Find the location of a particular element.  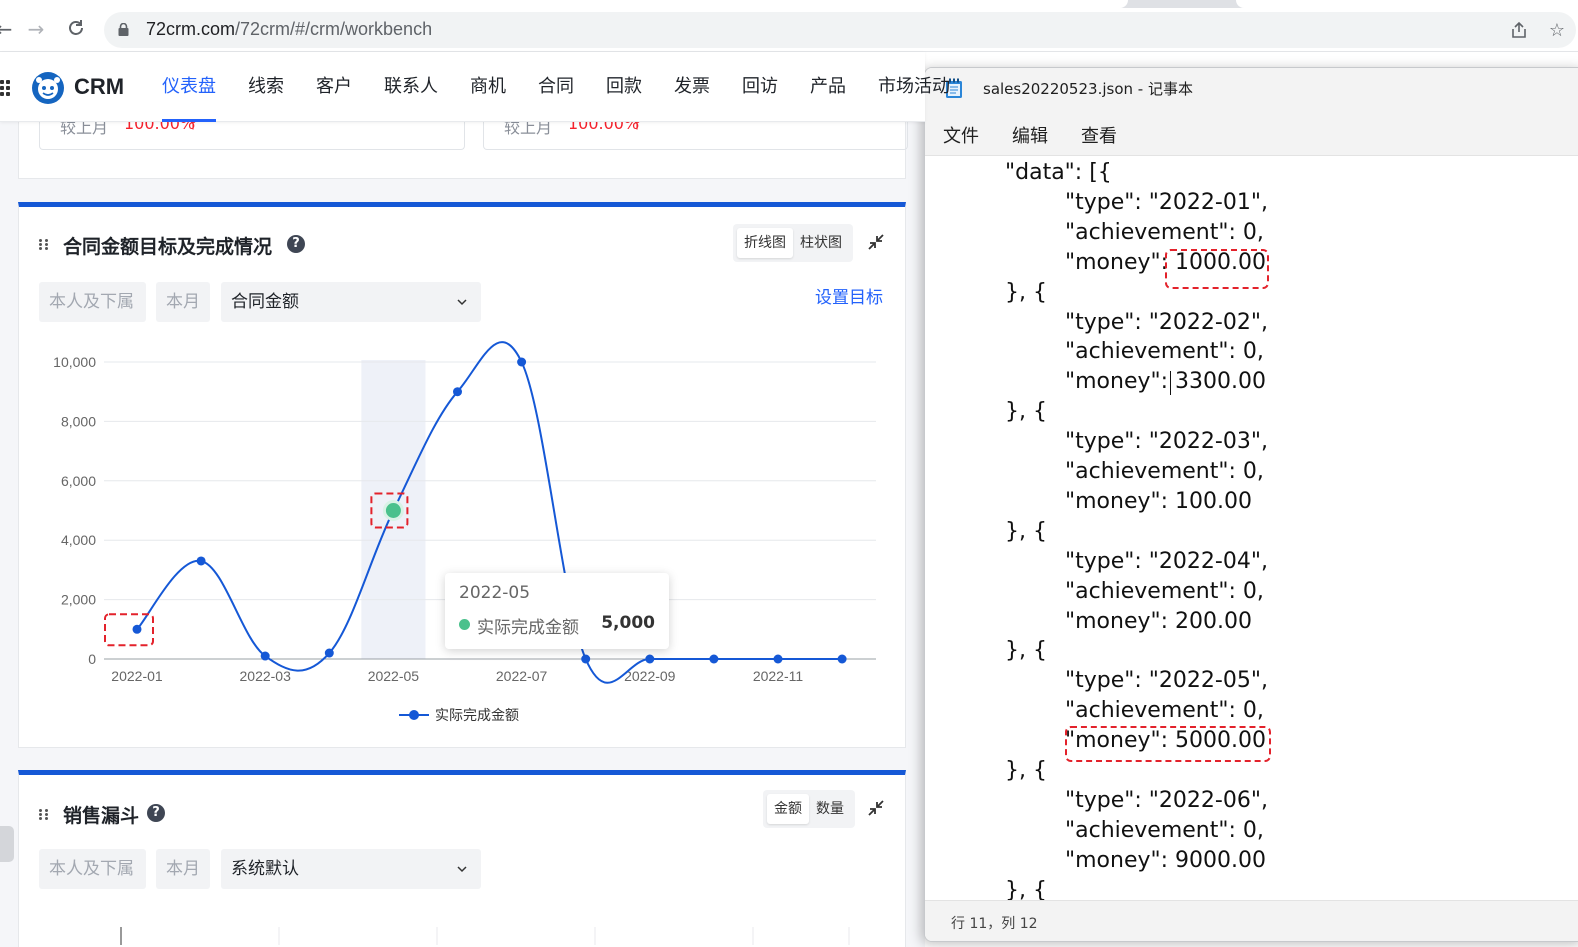

url-text: 72crm.com/72crm/#/crm/workbench is located at coordinates (289, 29).